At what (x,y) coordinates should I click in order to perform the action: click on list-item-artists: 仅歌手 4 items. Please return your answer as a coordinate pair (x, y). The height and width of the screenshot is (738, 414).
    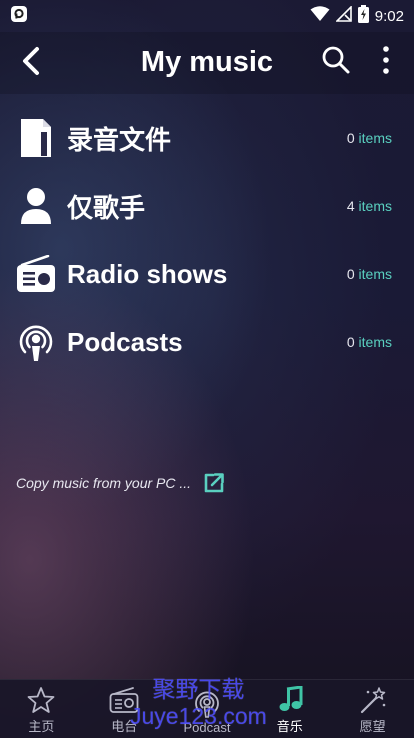
    Looking at the image, I should click on (207, 206).